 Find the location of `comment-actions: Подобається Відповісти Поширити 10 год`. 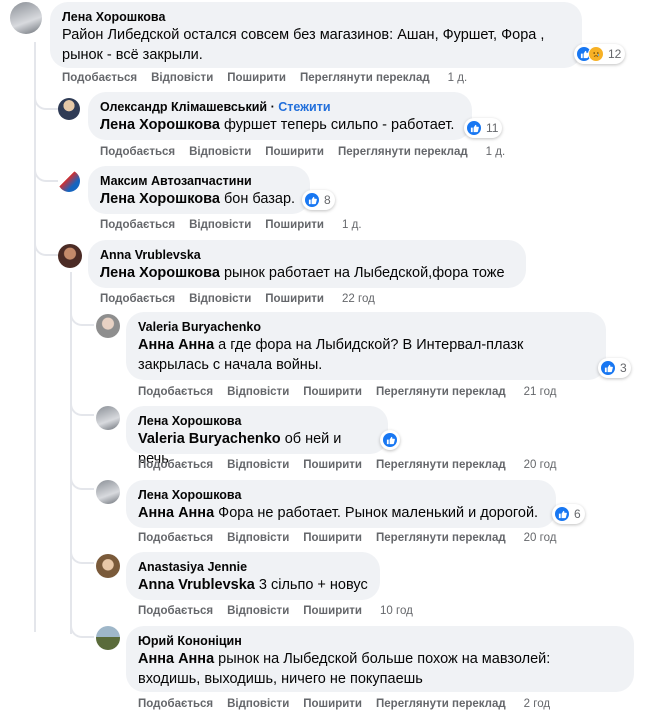

comment-actions: Подобається Відповісти Поширити 10 год is located at coordinates (282, 611).